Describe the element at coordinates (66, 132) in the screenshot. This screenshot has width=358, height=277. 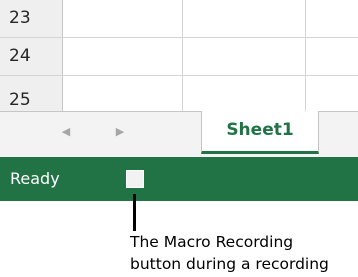
I see `scroll-left-icon: ◀` at that location.